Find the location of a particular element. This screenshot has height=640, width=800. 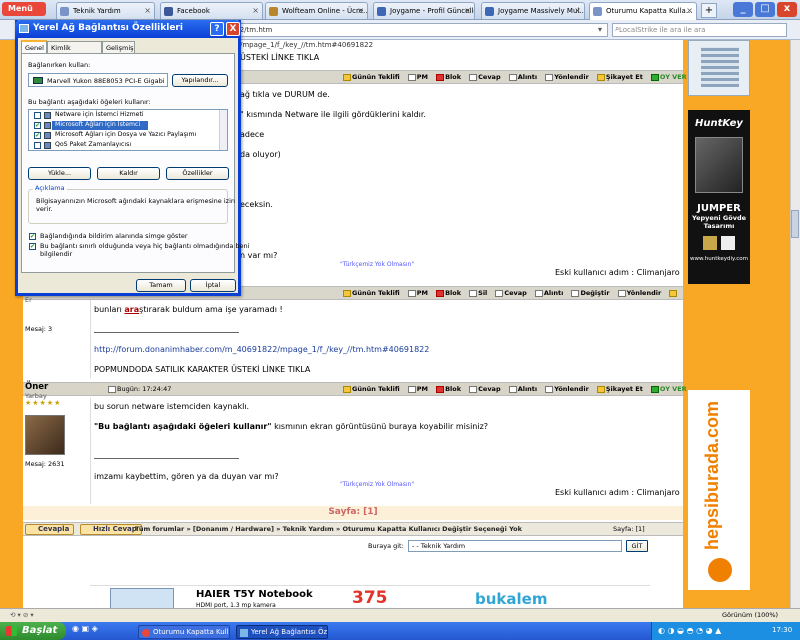

address-input: 7571822/tm.htm is located at coordinates (408, 30).